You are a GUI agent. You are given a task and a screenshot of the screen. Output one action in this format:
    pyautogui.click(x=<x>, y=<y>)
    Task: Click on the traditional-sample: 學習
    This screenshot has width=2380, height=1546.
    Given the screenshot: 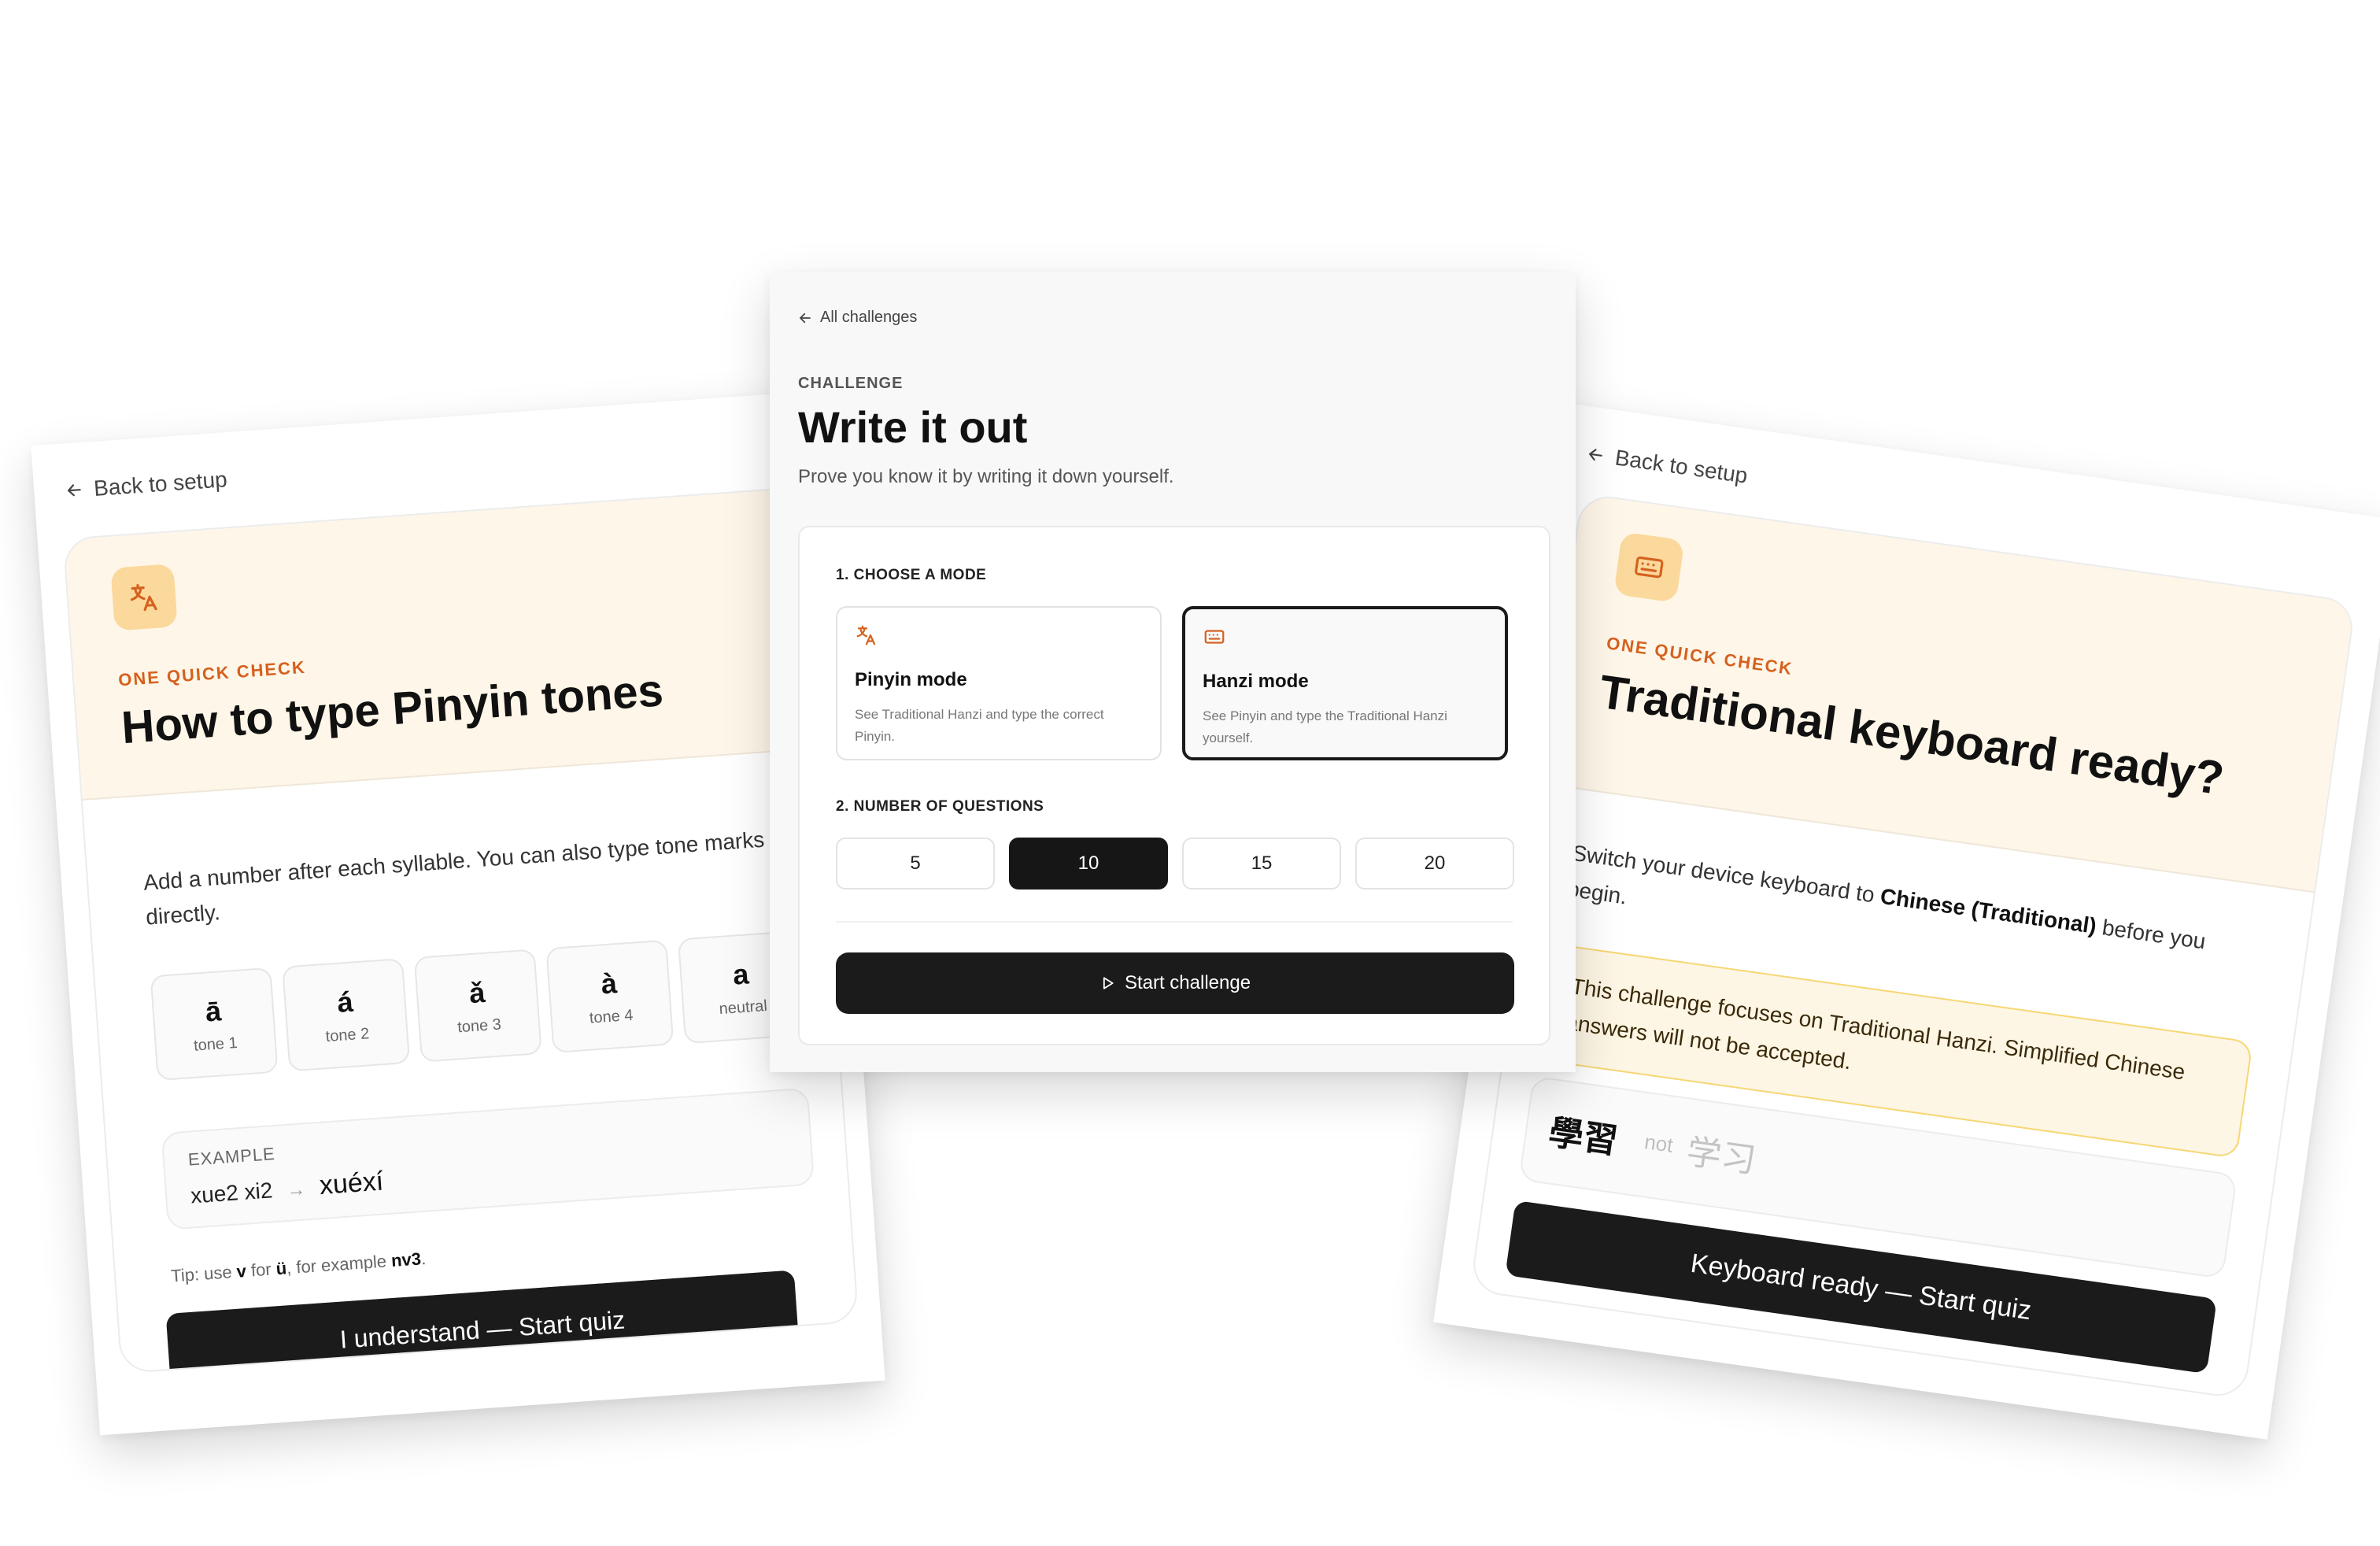 What is the action you would take?
    pyautogui.click(x=1583, y=1137)
    